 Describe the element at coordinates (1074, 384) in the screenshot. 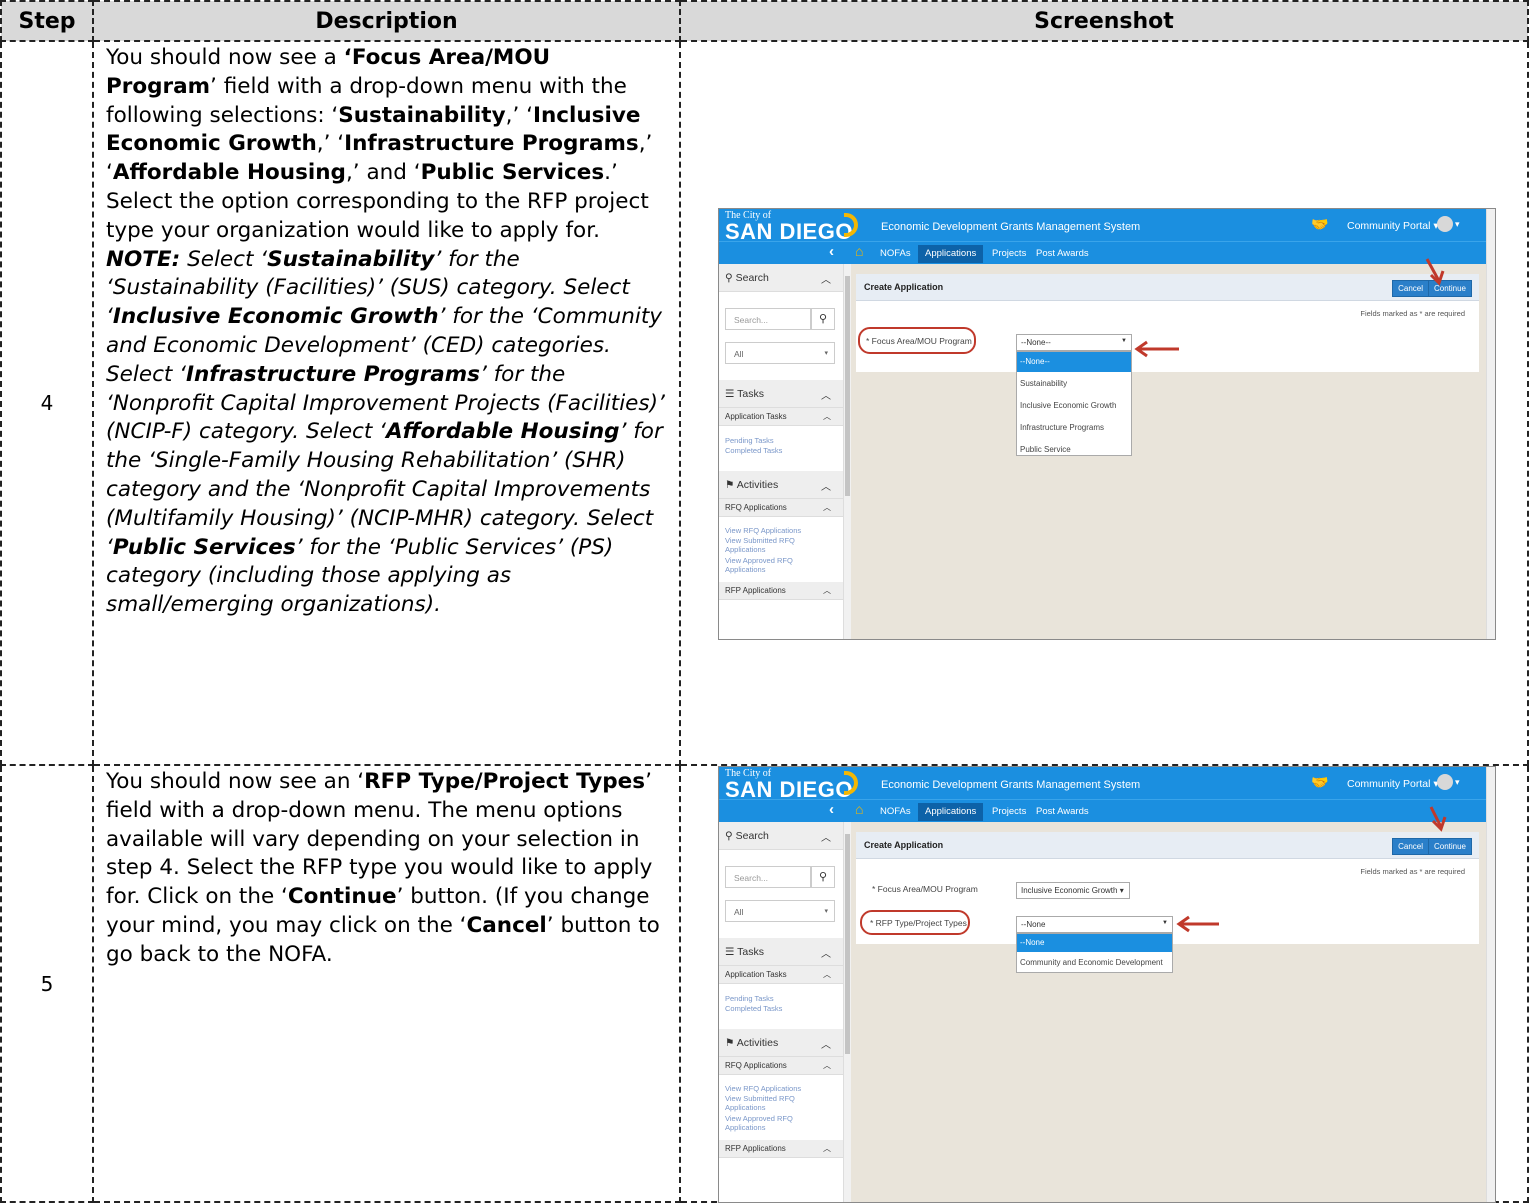

I see `dropdown-option: Sustainability` at that location.